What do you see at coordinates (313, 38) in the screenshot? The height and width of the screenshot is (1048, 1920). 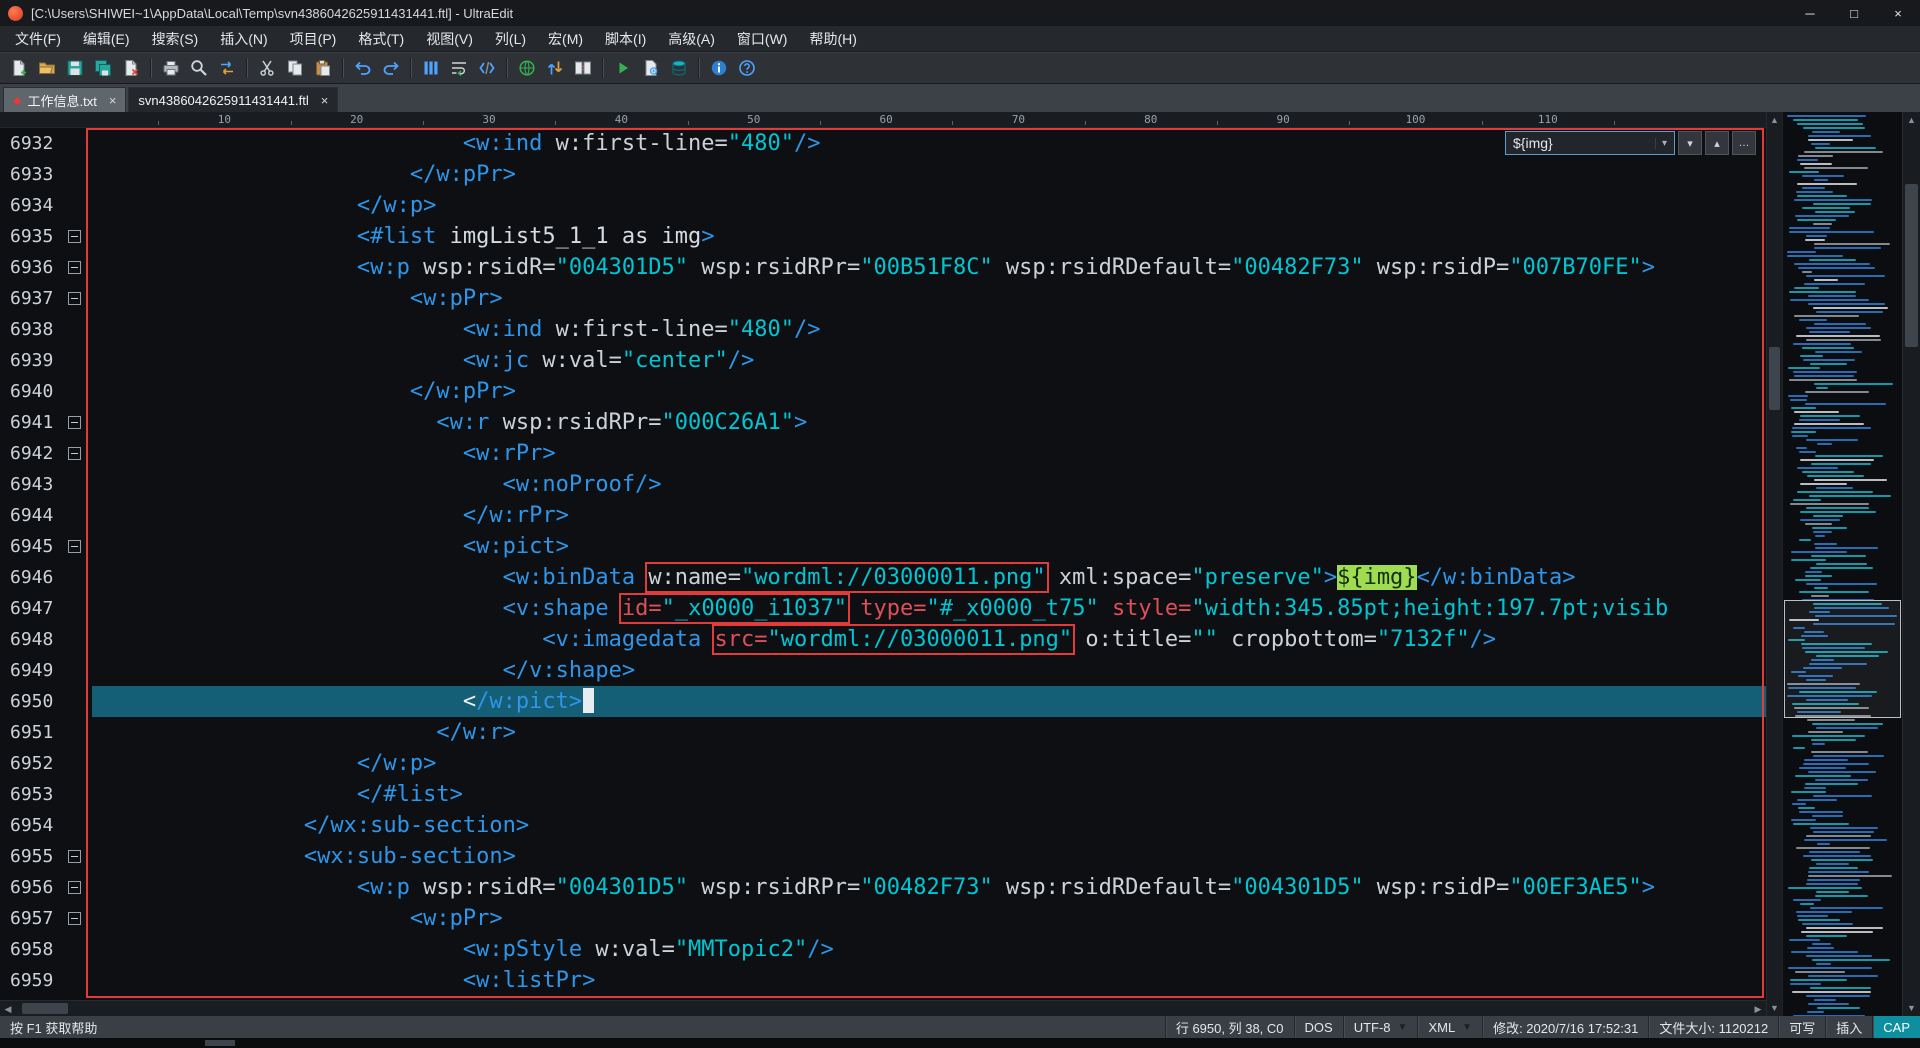 I see `menu-project: 项目(P)` at bounding box center [313, 38].